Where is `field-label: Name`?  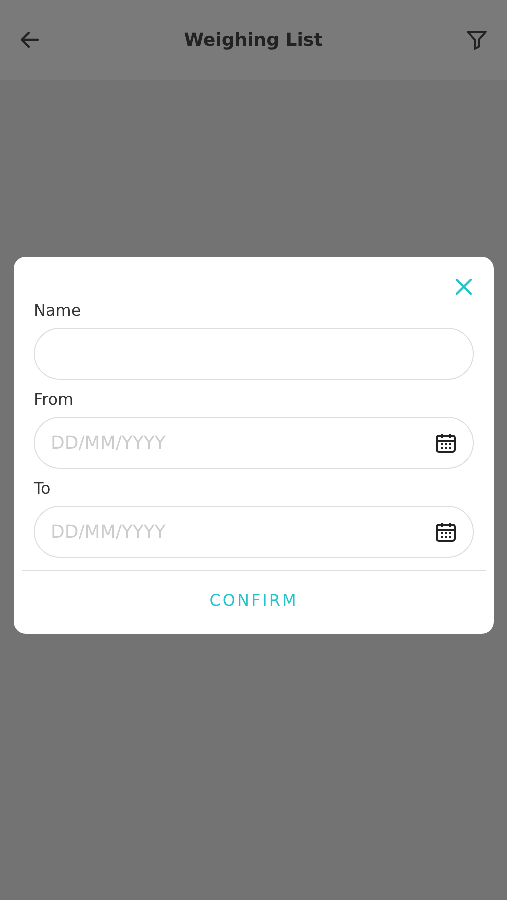
field-label: Name is located at coordinates (58, 310).